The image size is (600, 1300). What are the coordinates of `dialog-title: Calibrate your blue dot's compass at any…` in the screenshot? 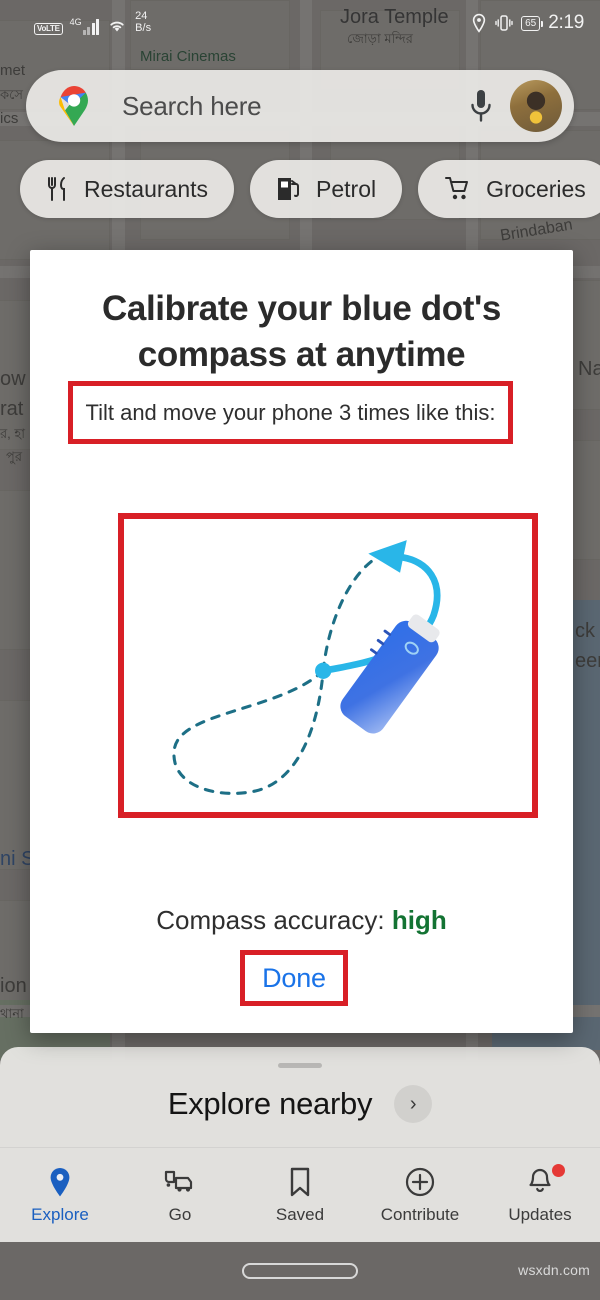 It's located at (301, 332).